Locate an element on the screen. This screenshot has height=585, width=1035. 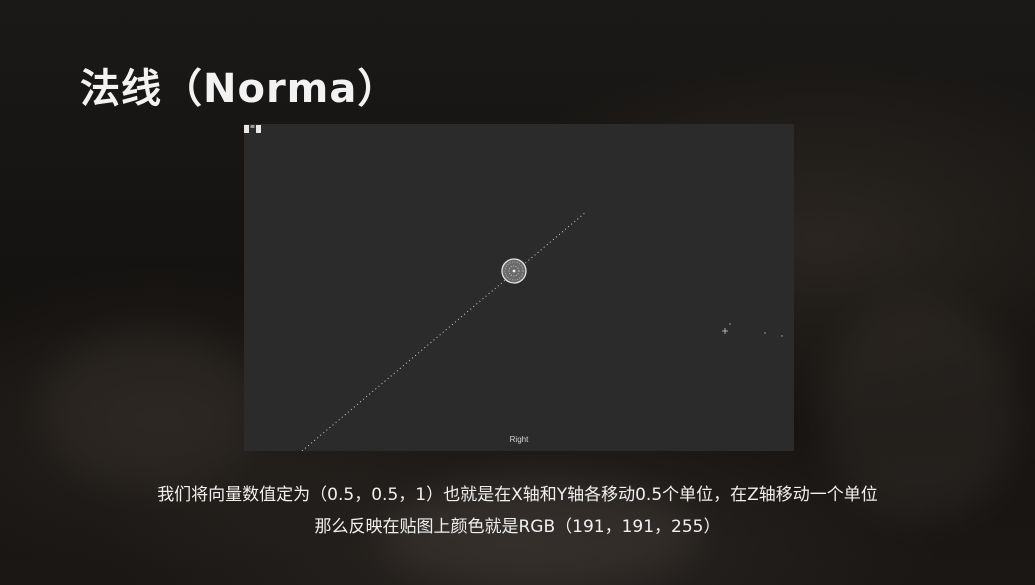
slide-title: 法线（Norma） is located at coordinates (239, 89).